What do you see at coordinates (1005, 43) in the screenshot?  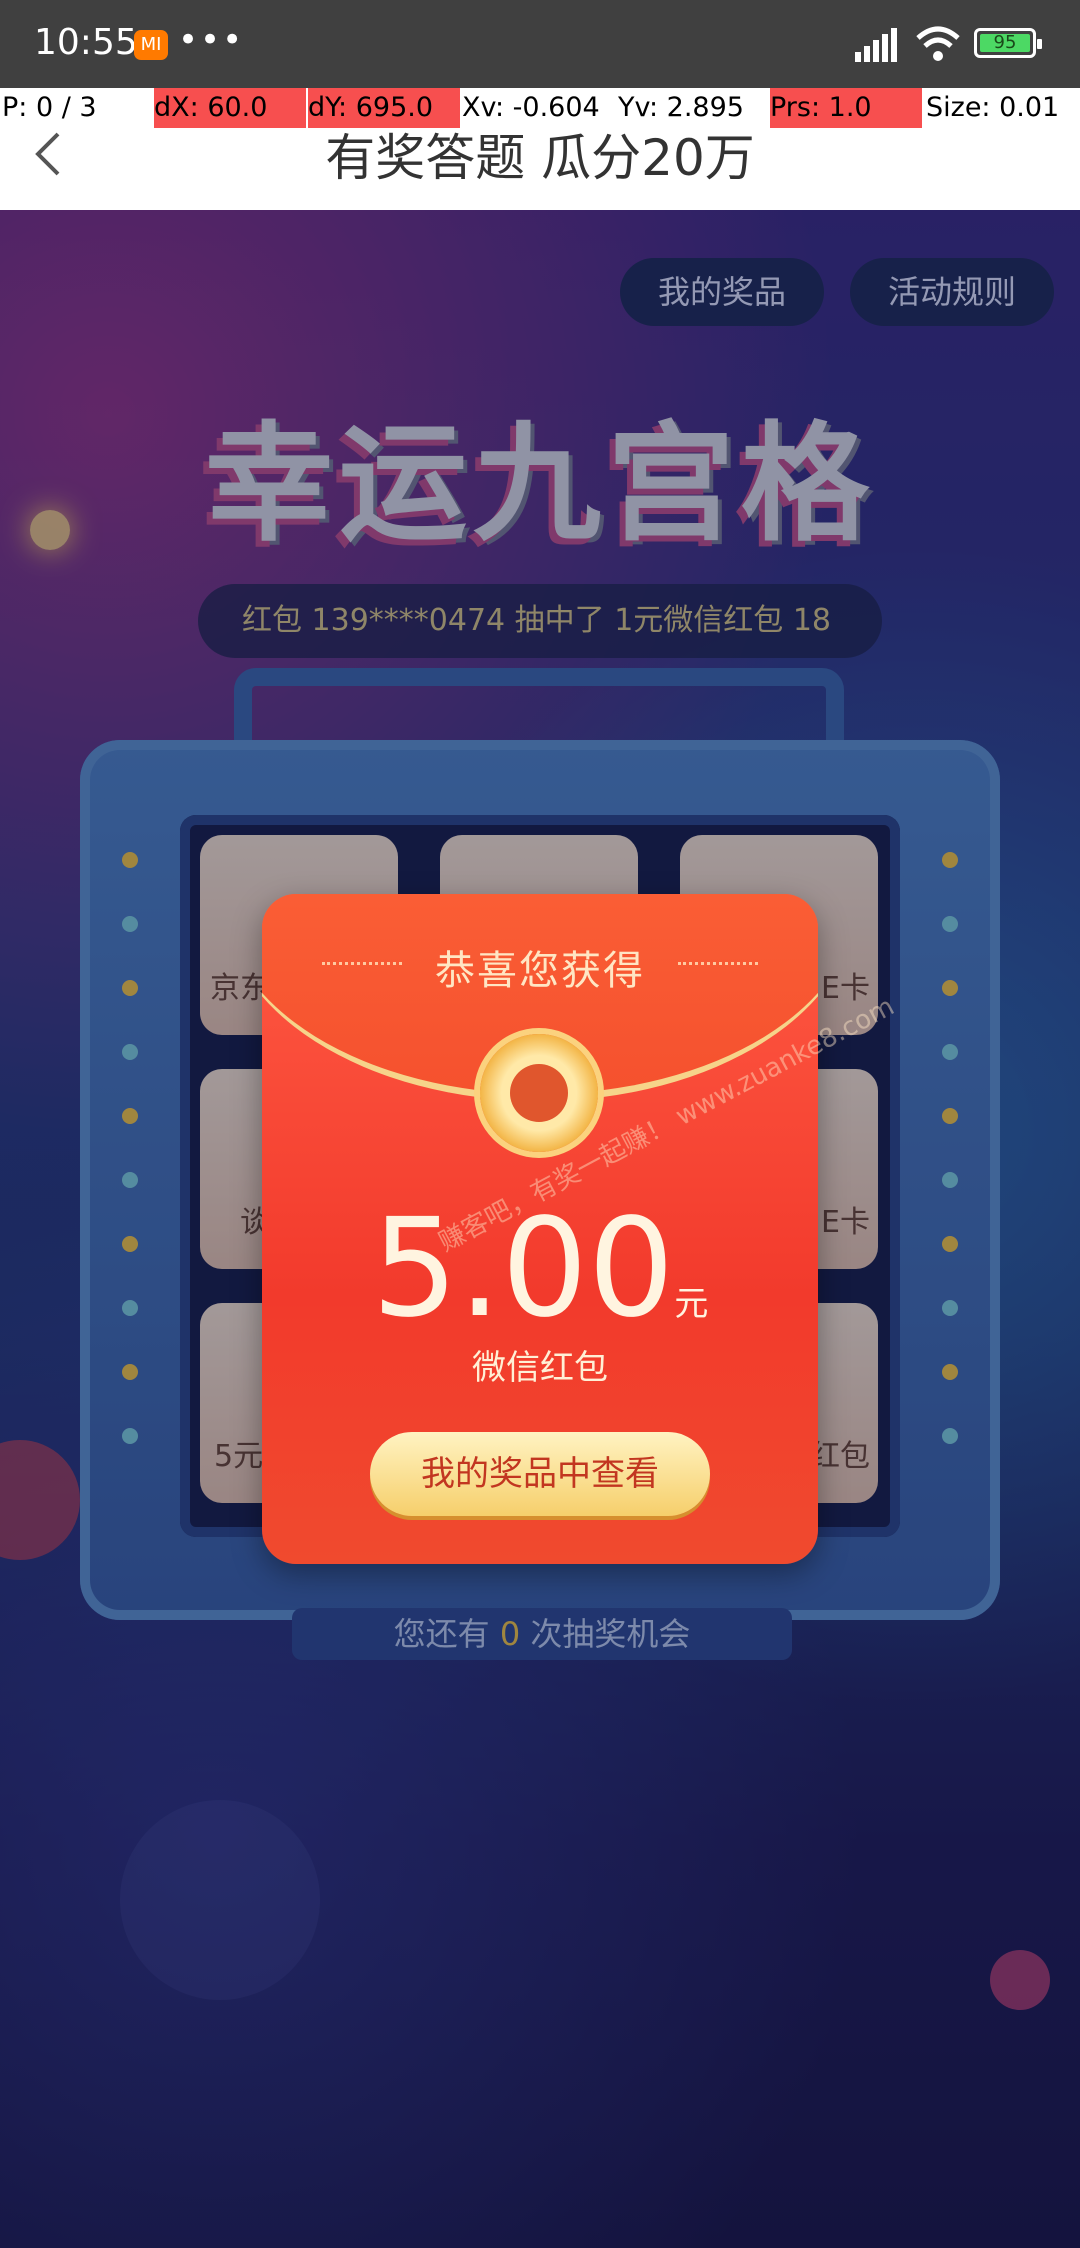 I see `battery-level: 95` at bounding box center [1005, 43].